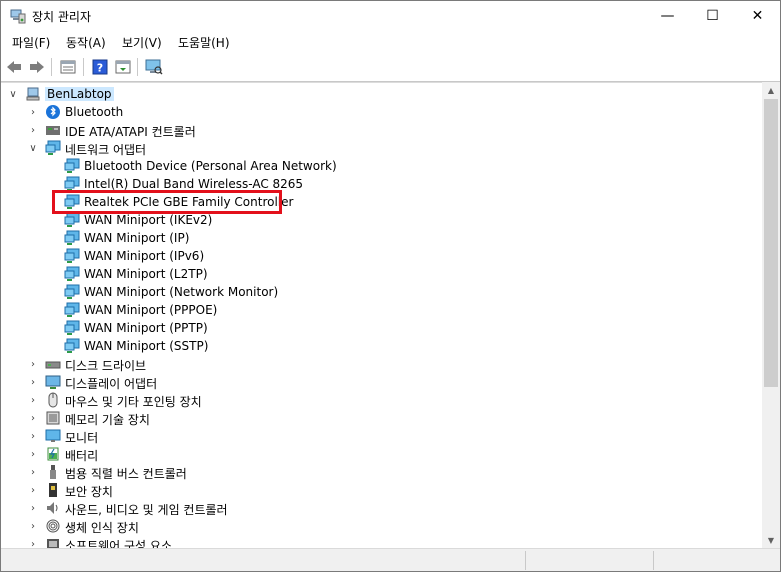  I want to click on category-memory-technology: › 메모리 기술 장치, so click(381, 418).